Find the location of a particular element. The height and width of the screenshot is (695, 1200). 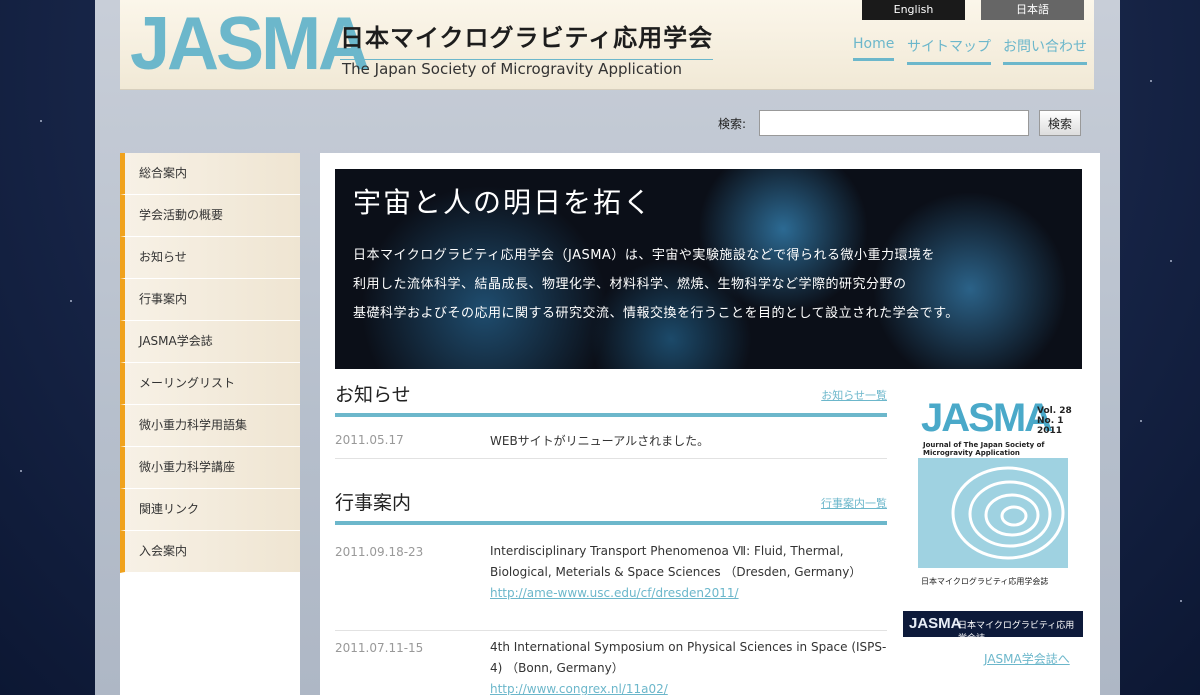

sidebar-item-events: 行事案内 is located at coordinates (210, 300).